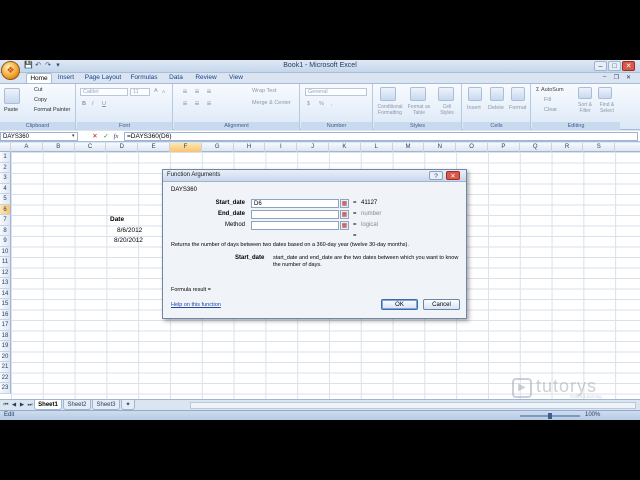 The width and height of the screenshot is (640, 480). Describe the element at coordinates (128, 405) in the screenshot. I see `insert-sheet-icon: ✦` at that location.